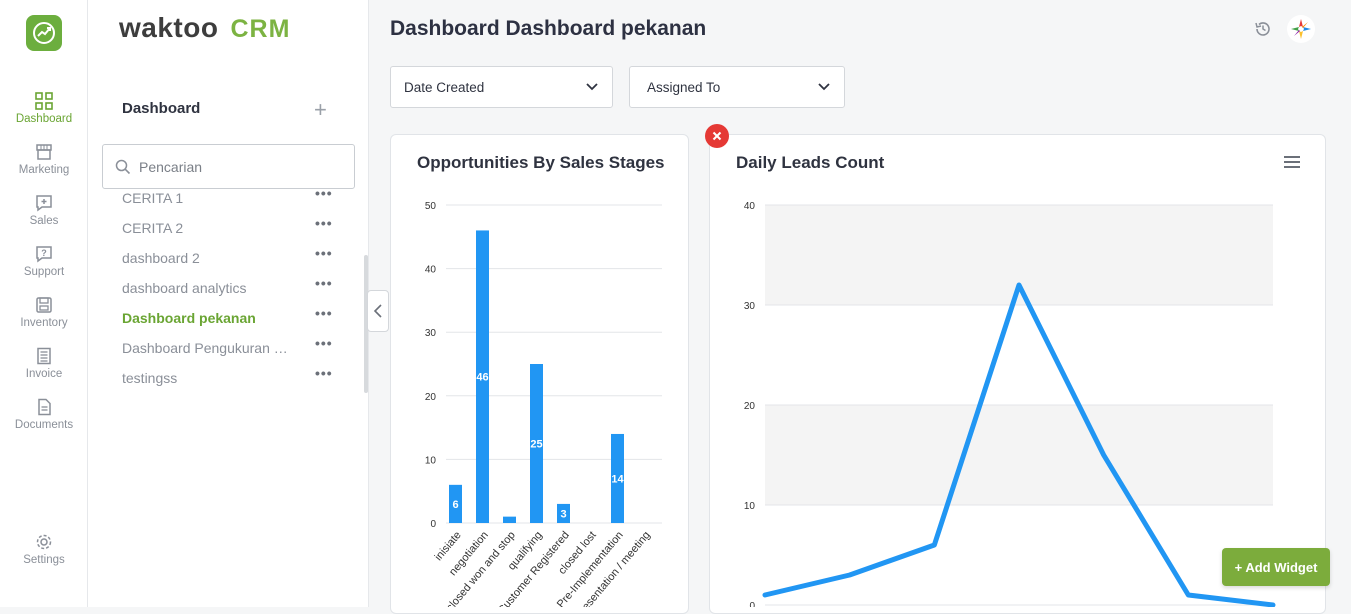 This screenshot has width=1351, height=614. Describe the element at coordinates (44, 152) in the screenshot. I see `storefront-icon` at that location.